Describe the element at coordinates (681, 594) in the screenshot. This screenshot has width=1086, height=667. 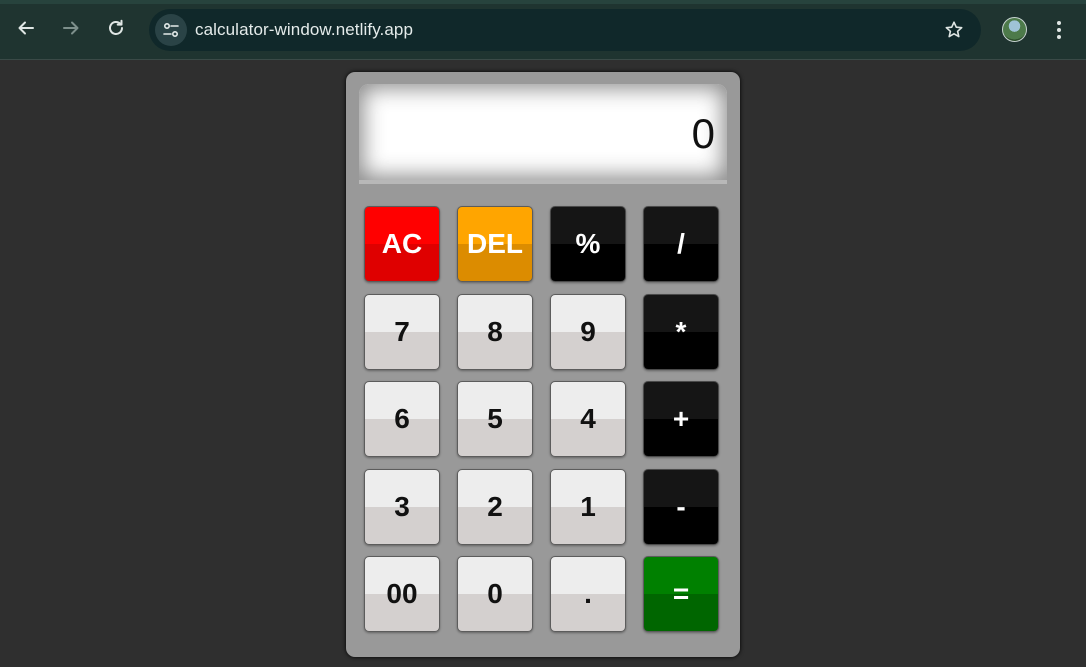
I see `equals-button: =` at that location.